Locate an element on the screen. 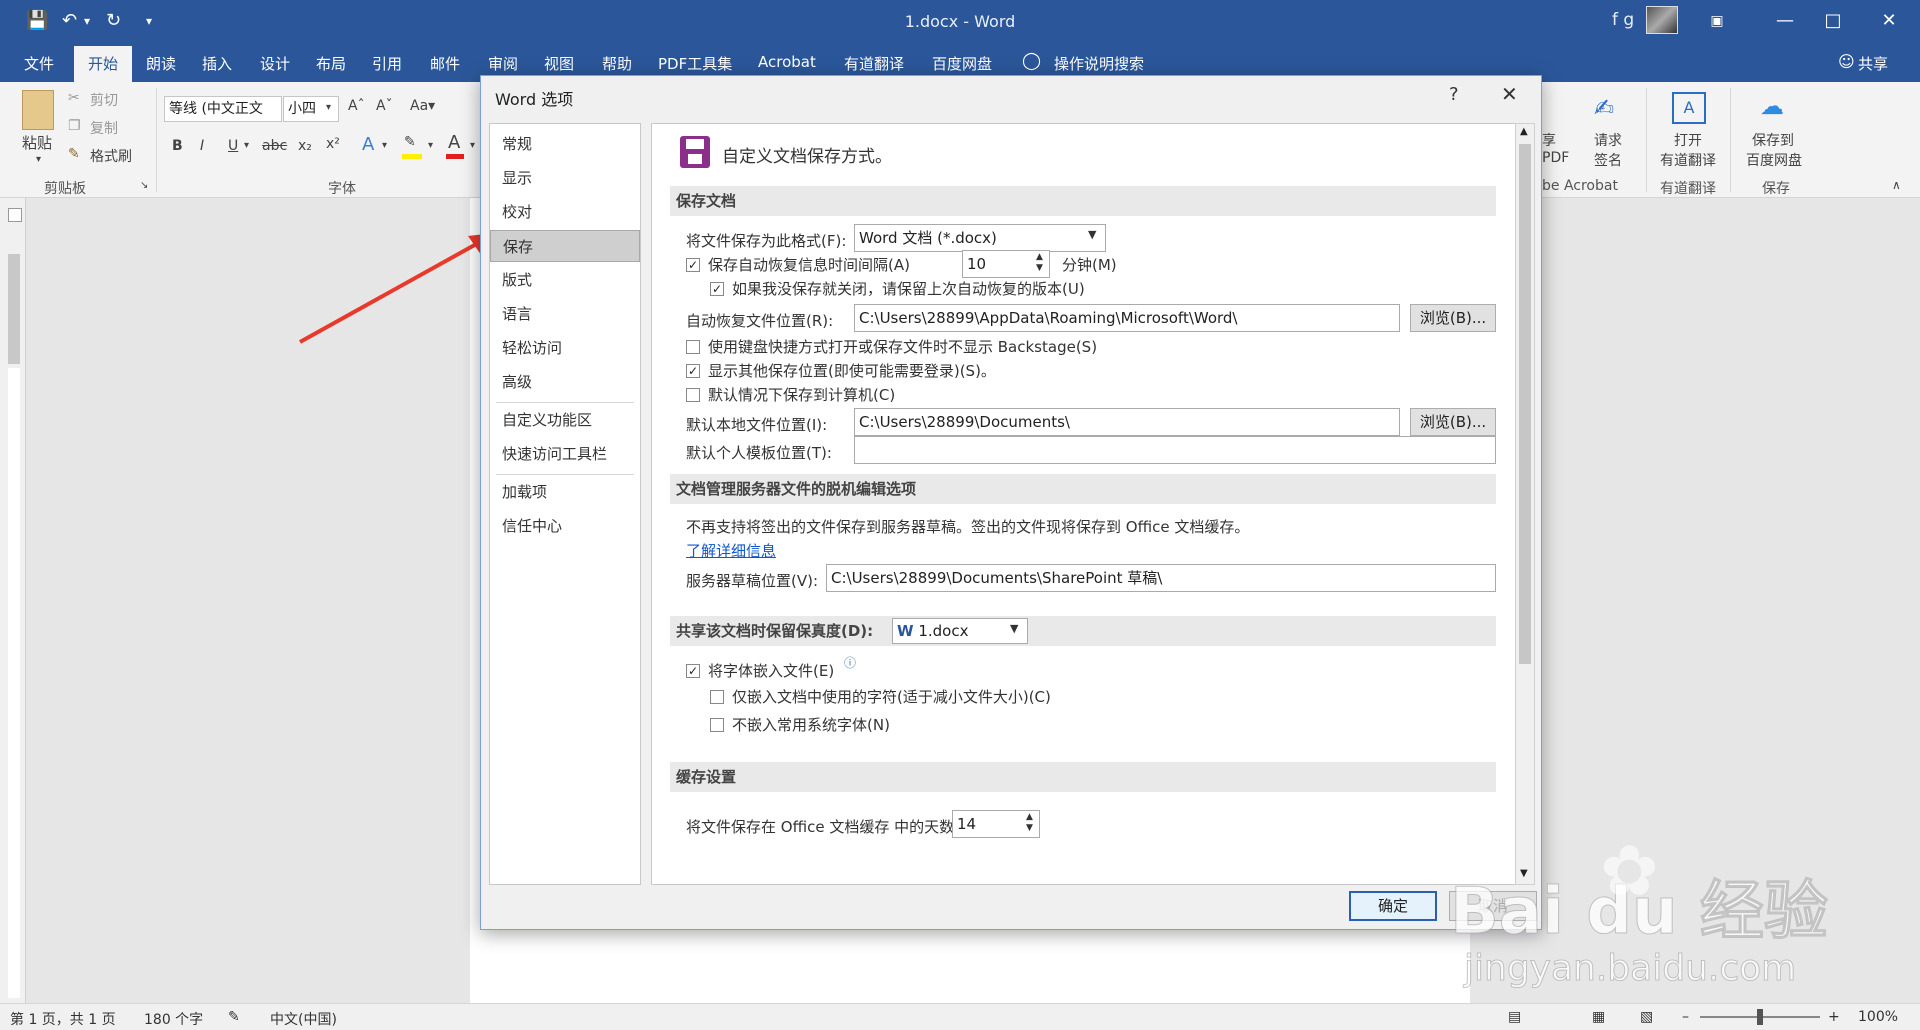 The width and height of the screenshot is (1920, 1030). default-template-location-input is located at coordinates (1175, 450).